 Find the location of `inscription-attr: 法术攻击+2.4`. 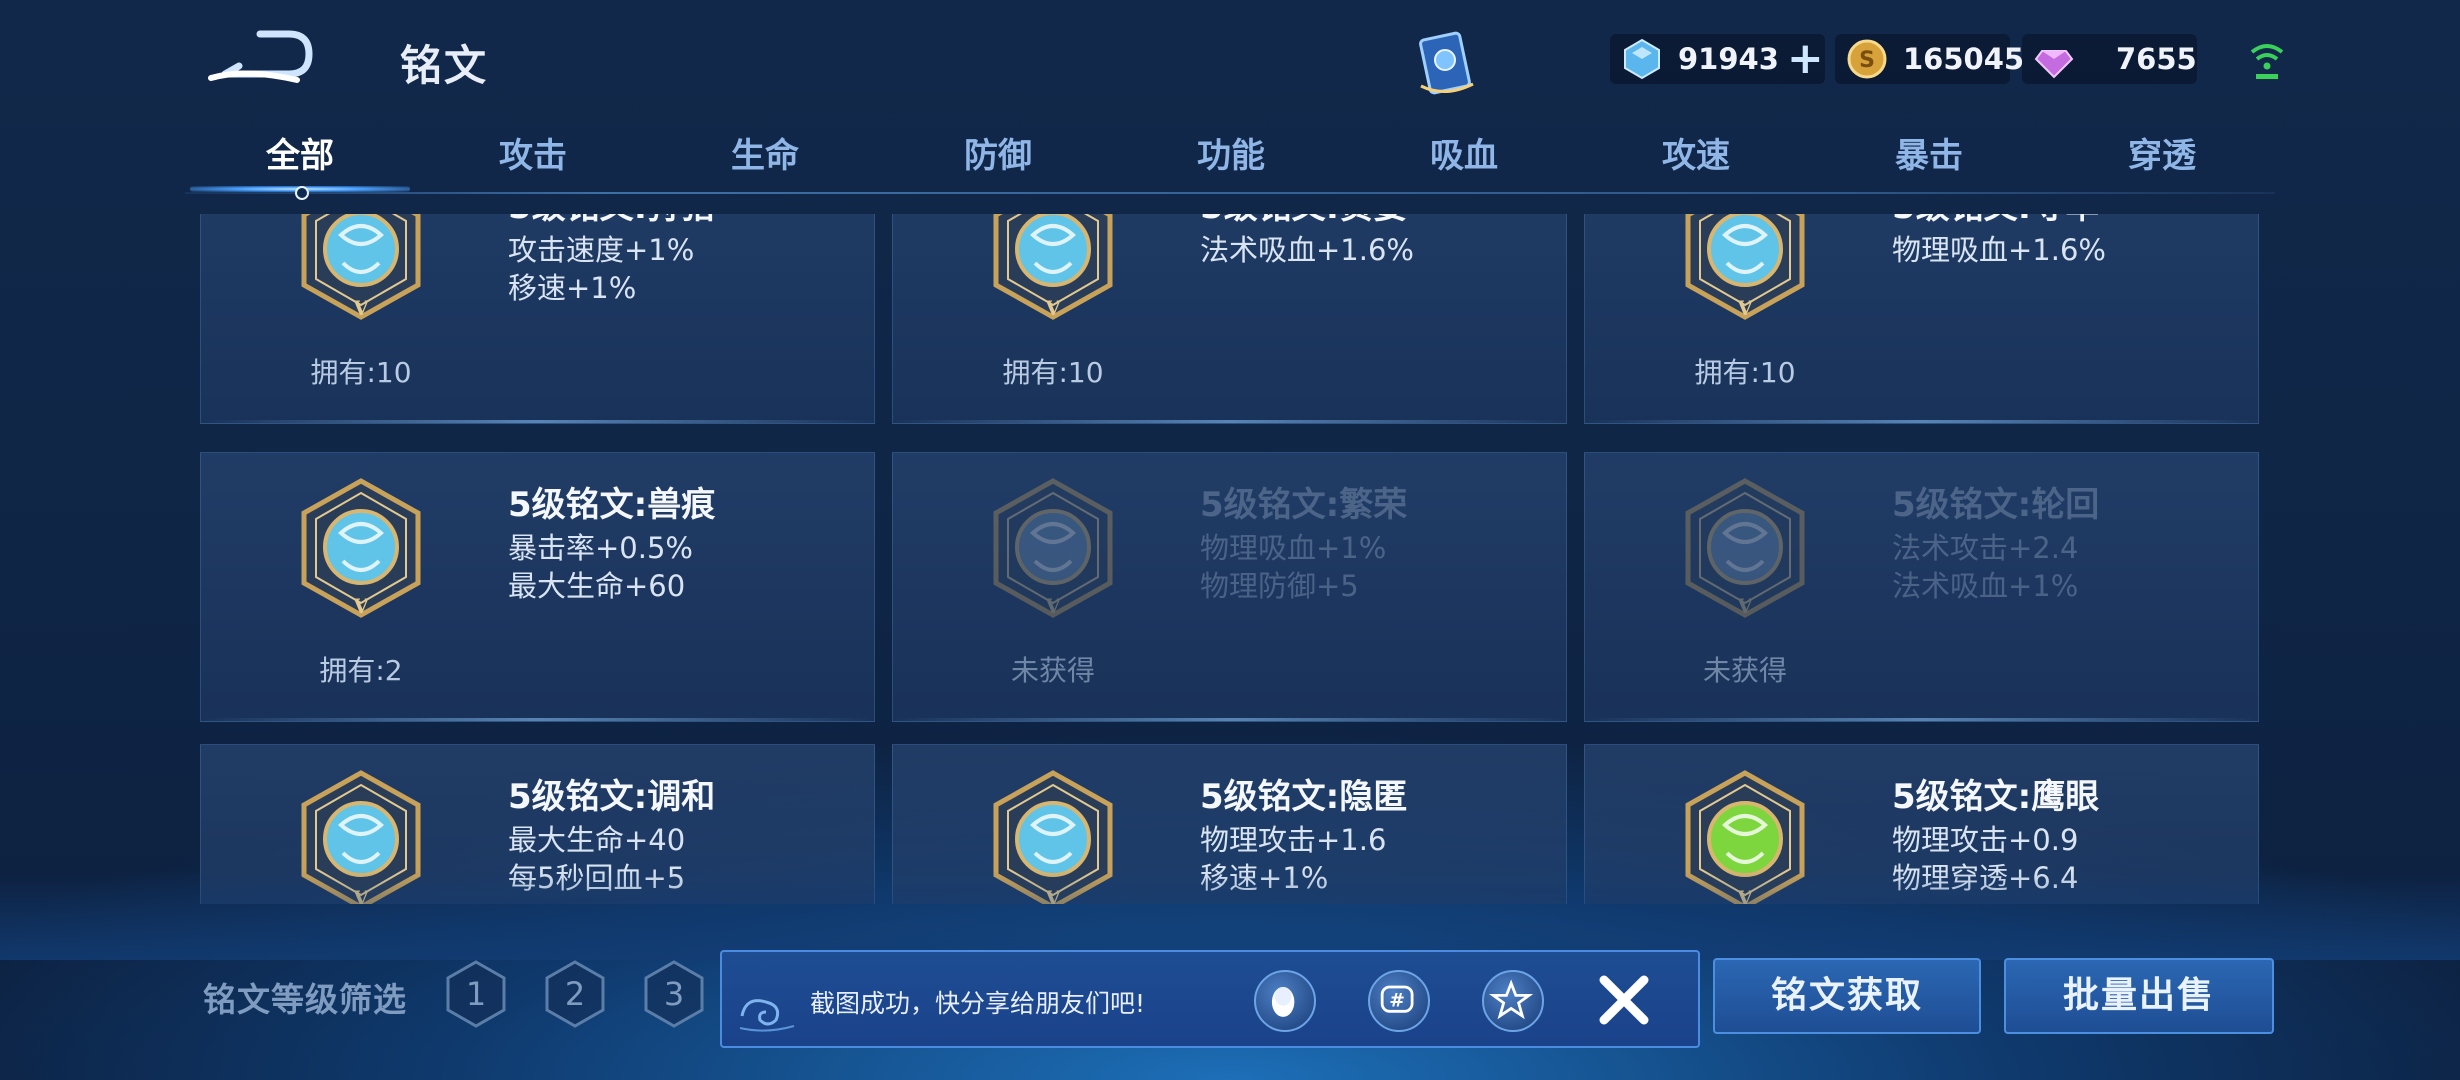

inscription-attr: 法术攻击+2.4 is located at coordinates (1985, 548).